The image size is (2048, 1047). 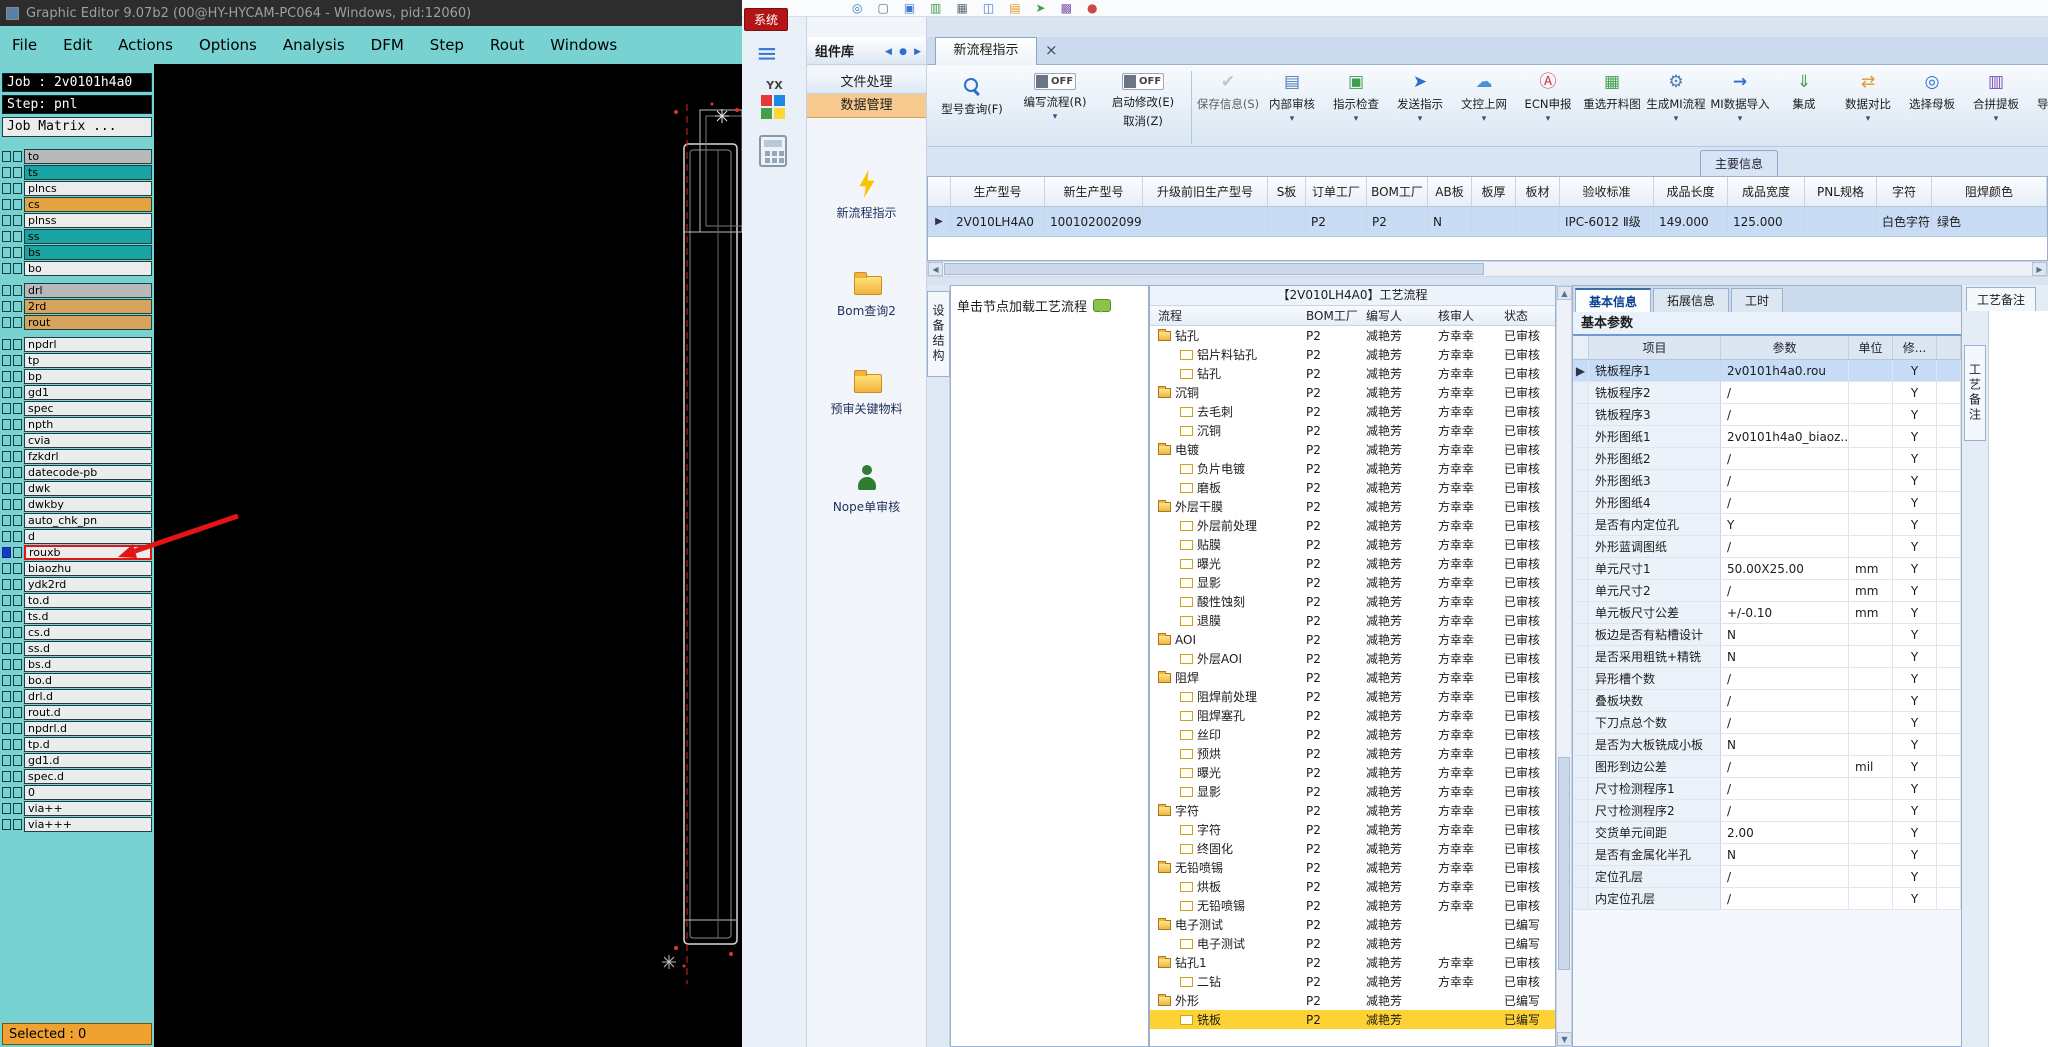 What do you see at coordinates (1143, 121) in the screenshot?
I see `cancel-button: 取消(Z)` at bounding box center [1143, 121].